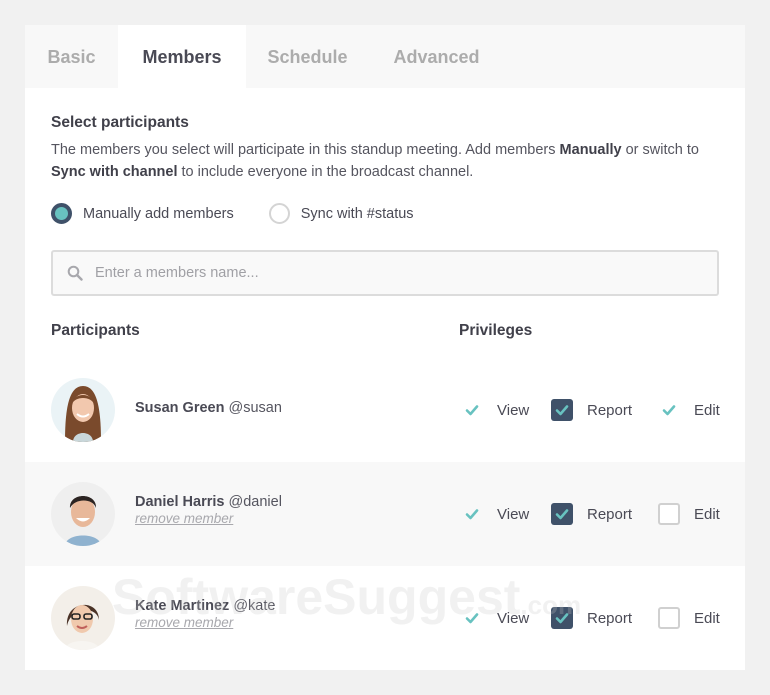 Image resolution: width=770 pixels, height=695 pixels. Describe the element at coordinates (180, 408) in the screenshot. I see `member-name: Susan Green` at that location.